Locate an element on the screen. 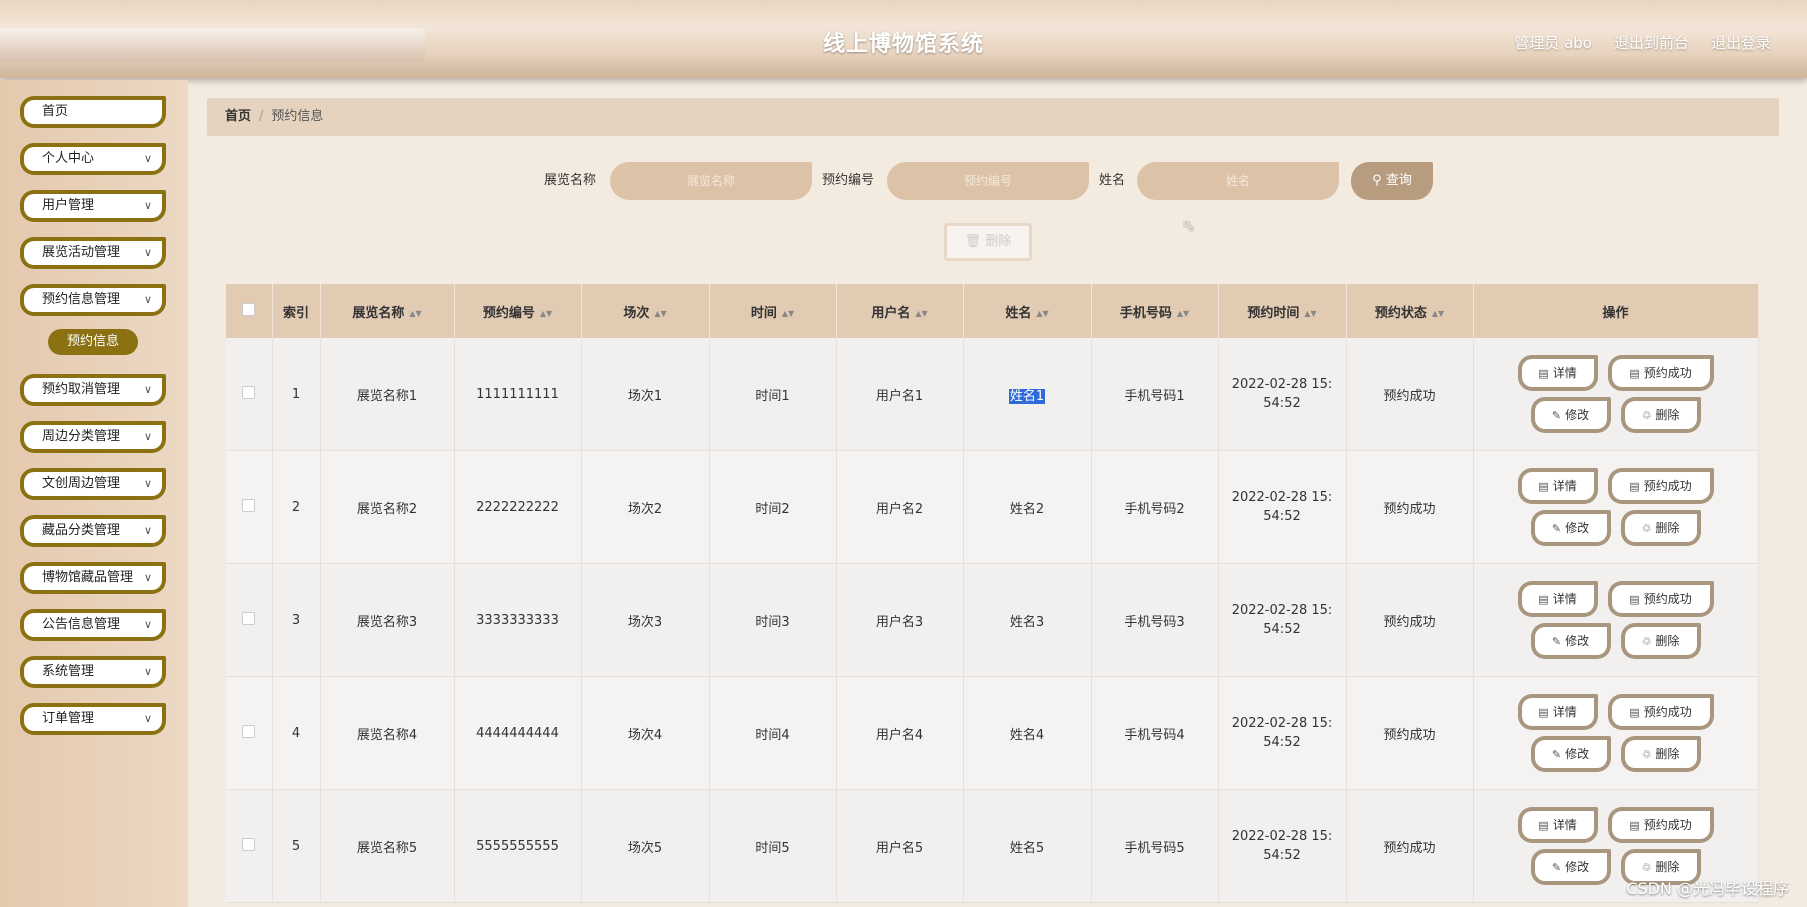 The image size is (1807, 907). column-header-actions: 操作 is located at coordinates (1616, 311).